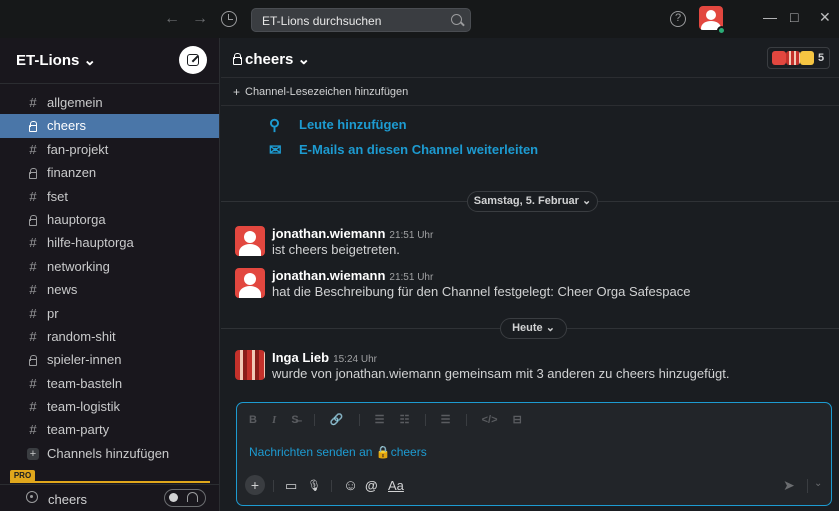 The width and height of the screenshot is (839, 511). Describe the element at coordinates (532, 201) in the screenshot. I see `date-divider-saturday: Samstag, 5. Februar ⌄` at that location.